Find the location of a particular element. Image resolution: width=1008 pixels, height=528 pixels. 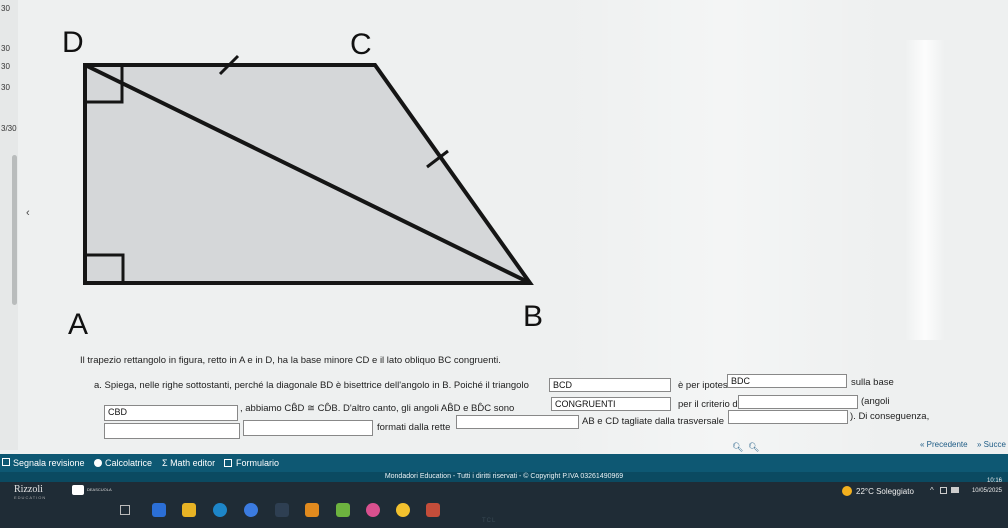

part-a-text: ). Di conseguenza, is located at coordinates (890, 416).